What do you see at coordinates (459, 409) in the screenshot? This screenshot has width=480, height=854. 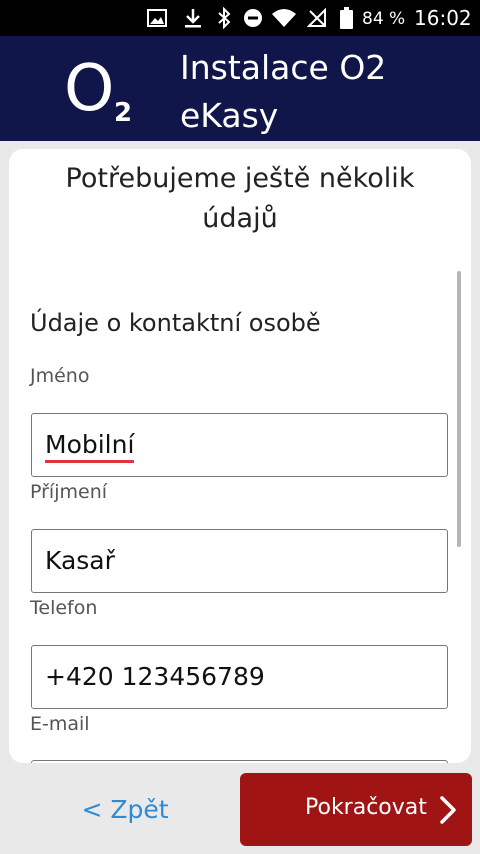 I see `scrollbar` at bounding box center [459, 409].